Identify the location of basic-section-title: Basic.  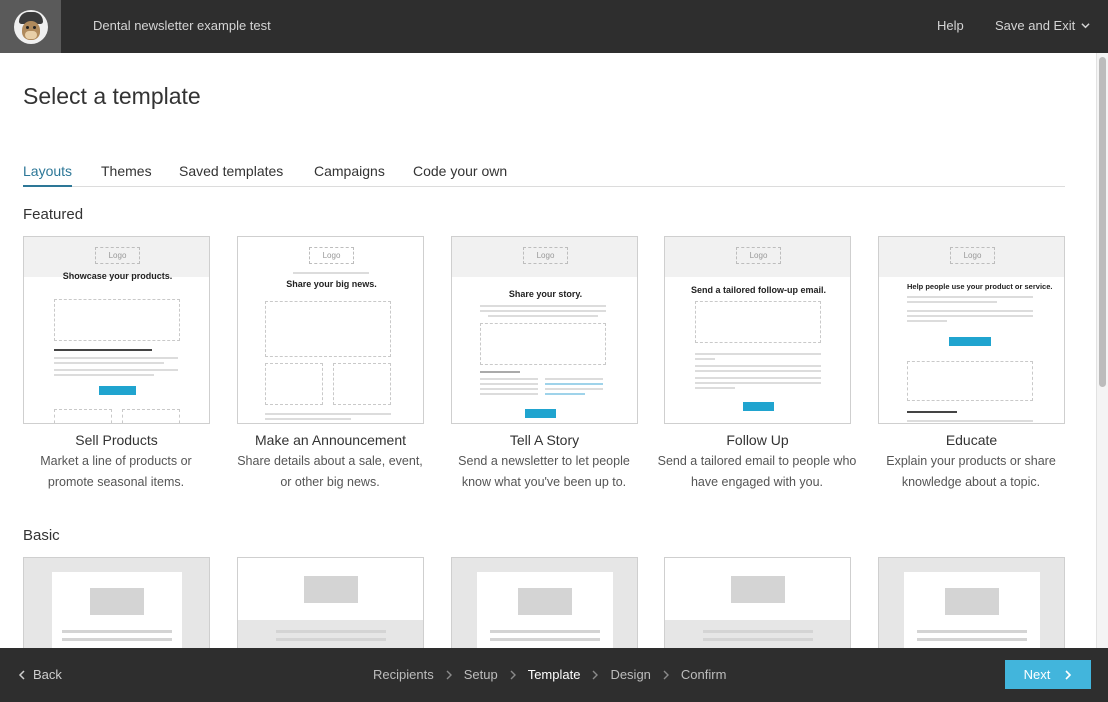
(41, 535).